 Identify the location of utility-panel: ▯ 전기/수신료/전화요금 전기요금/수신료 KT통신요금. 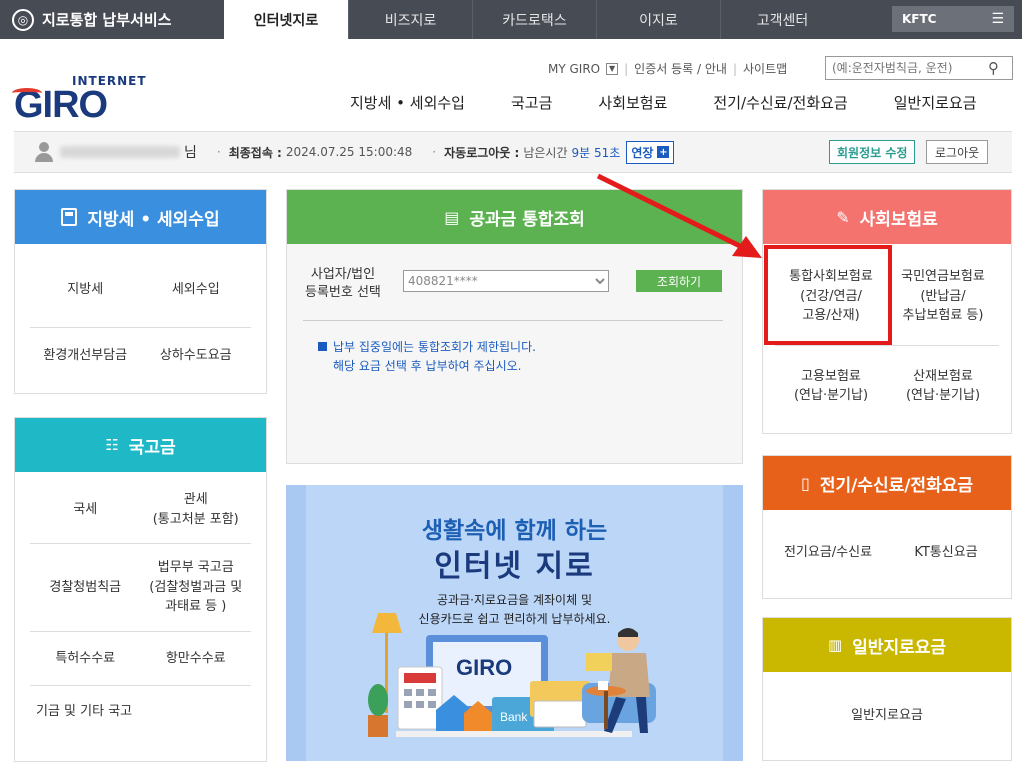
(887, 527).